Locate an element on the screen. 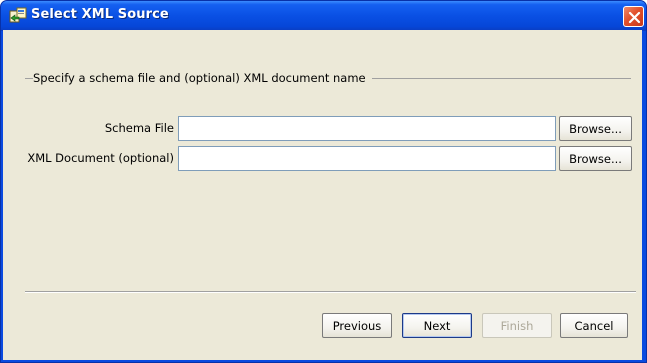 Image resolution: width=647 pixels, height=363 pixels. schema-file-label: Schema File is located at coordinates (139, 128).